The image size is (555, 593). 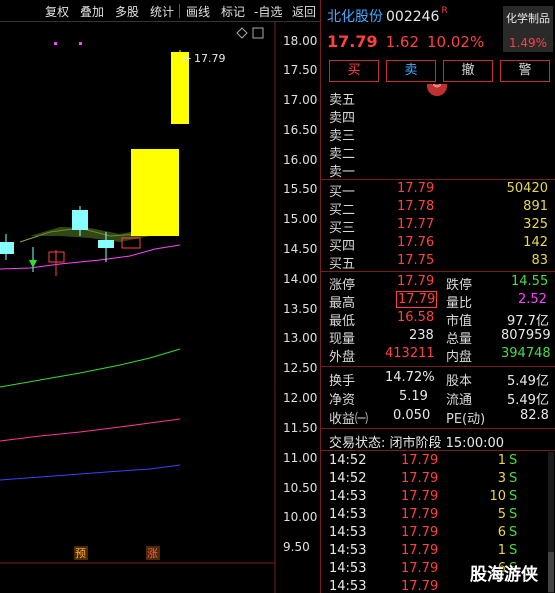 I want to click on eps-label: 收益㈠, so click(x=349, y=419).